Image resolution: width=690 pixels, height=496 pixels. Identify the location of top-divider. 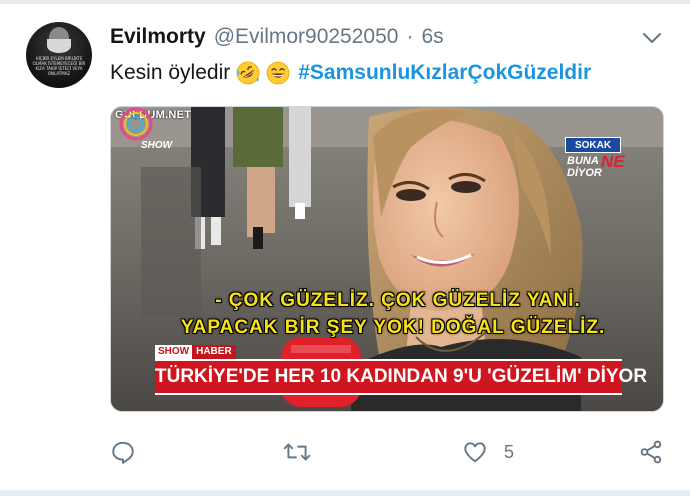
(345, 2).